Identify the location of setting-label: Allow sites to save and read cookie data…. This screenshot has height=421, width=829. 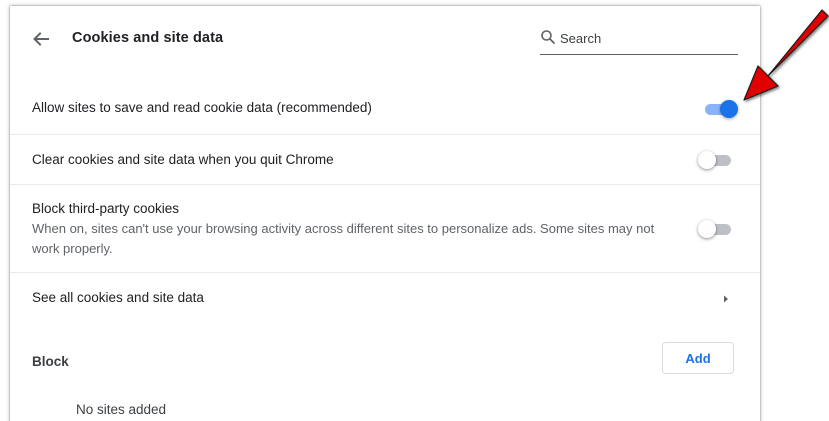
(202, 107).